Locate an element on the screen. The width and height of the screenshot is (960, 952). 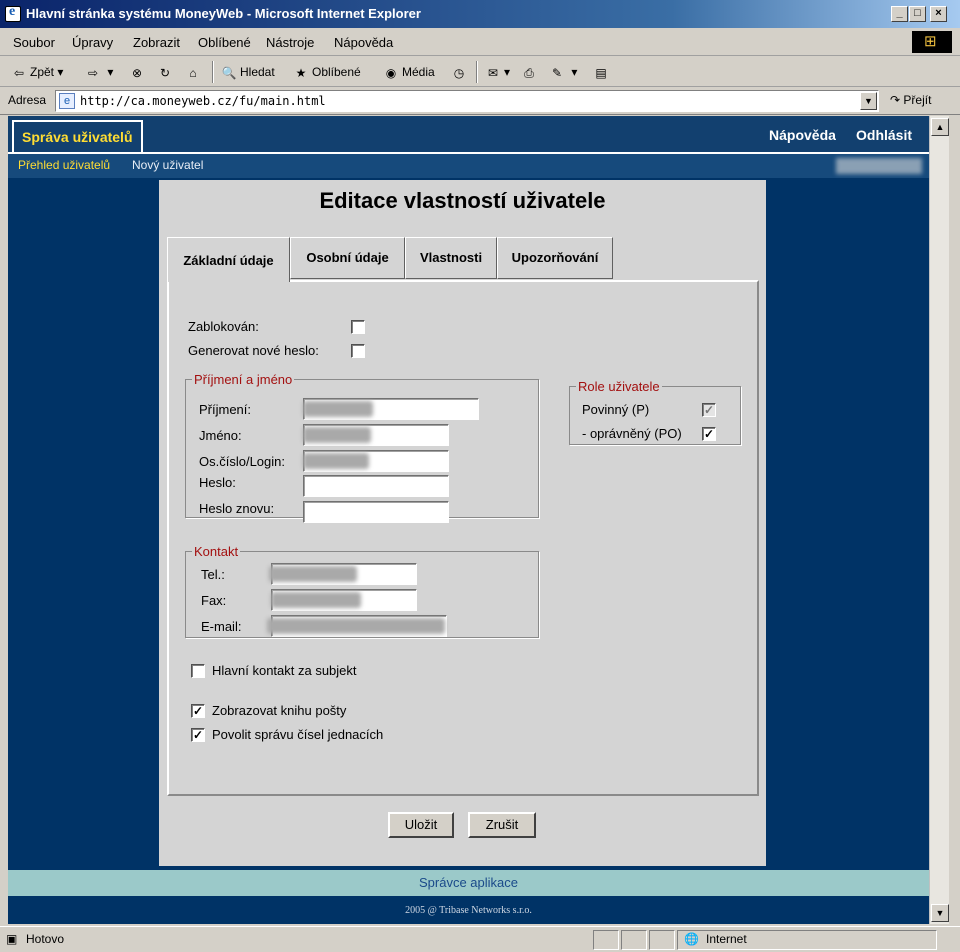
refresh-button: ↻ is located at coordinates (166, 72).